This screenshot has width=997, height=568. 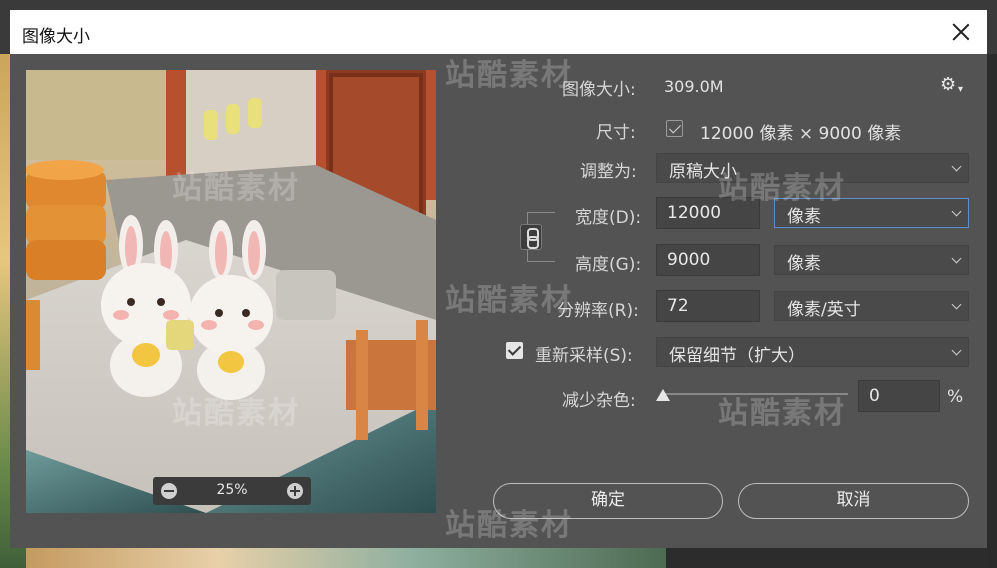 I want to click on noise-slider-track, so click(x=755, y=394).